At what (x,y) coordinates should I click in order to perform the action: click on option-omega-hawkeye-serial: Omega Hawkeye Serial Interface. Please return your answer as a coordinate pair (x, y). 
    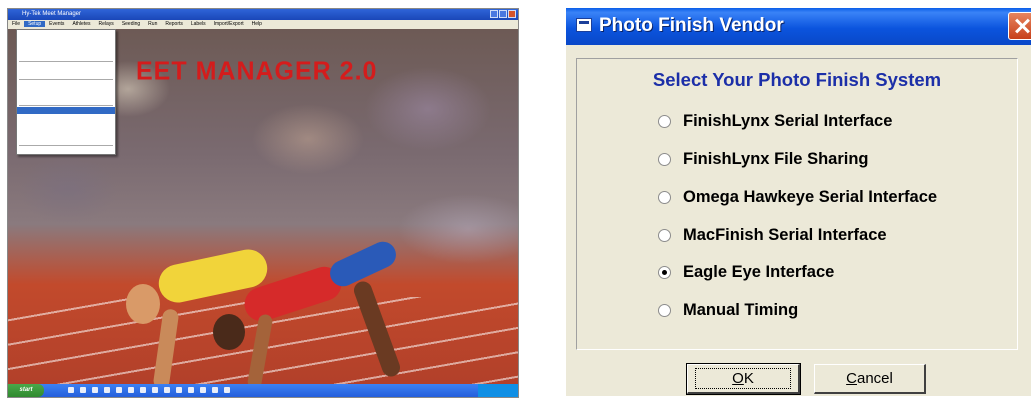
    Looking at the image, I should click on (797, 197).